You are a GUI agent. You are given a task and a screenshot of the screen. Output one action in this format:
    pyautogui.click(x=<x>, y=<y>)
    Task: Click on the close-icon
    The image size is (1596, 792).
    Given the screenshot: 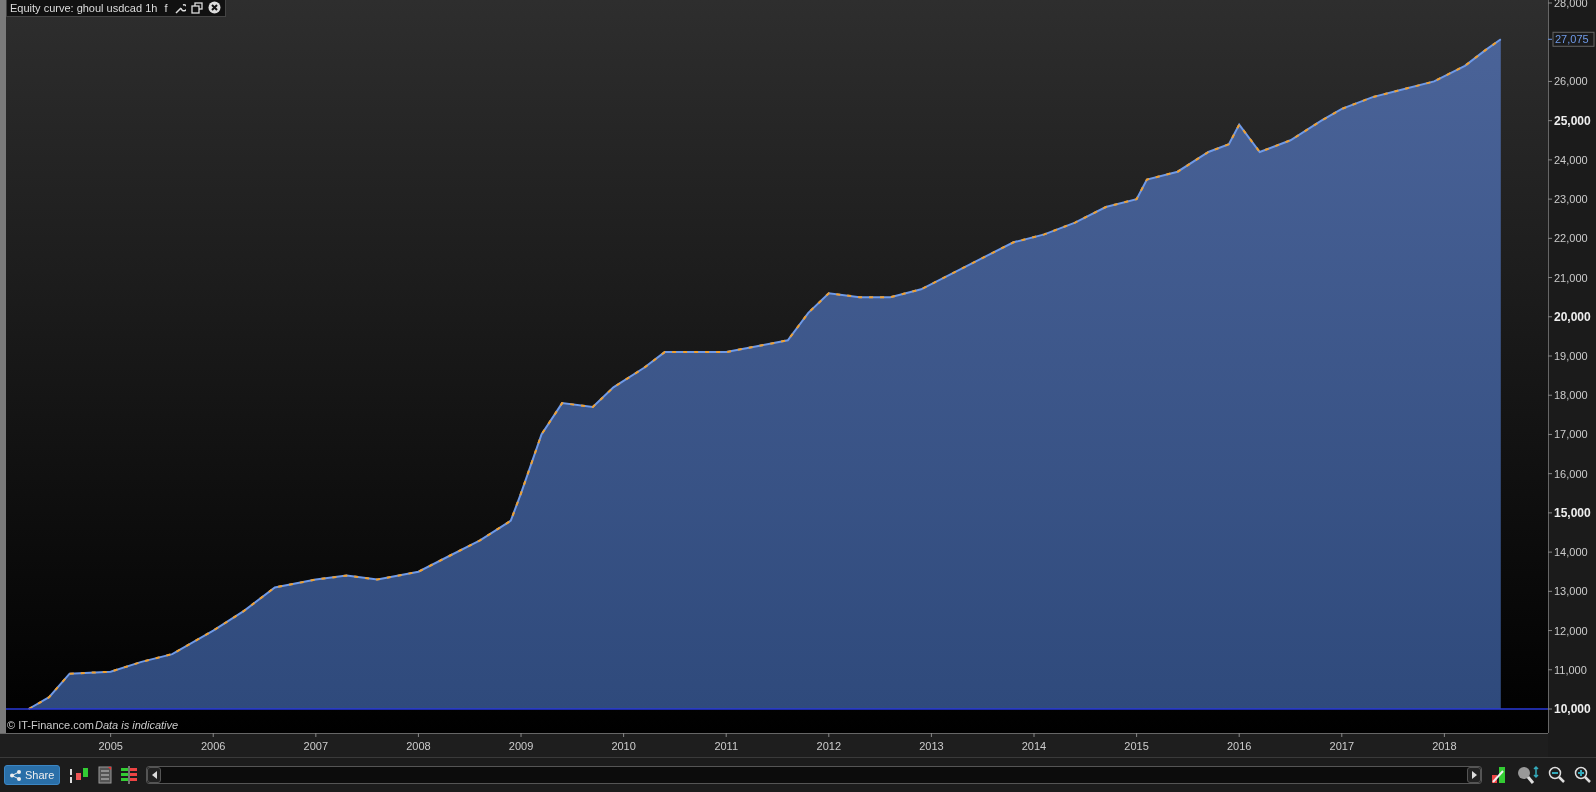 What is the action you would take?
    pyautogui.click(x=215, y=7)
    